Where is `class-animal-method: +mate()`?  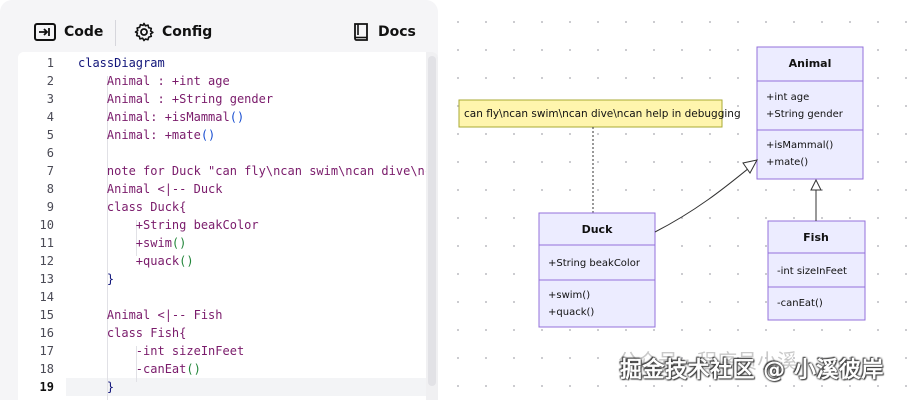
class-animal-method: +mate() is located at coordinates (787, 162).